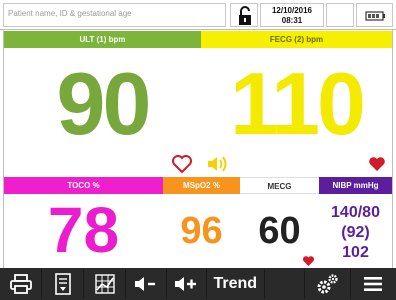 This screenshot has width=396, height=300. I want to click on volume-up-icon, so click(186, 284).